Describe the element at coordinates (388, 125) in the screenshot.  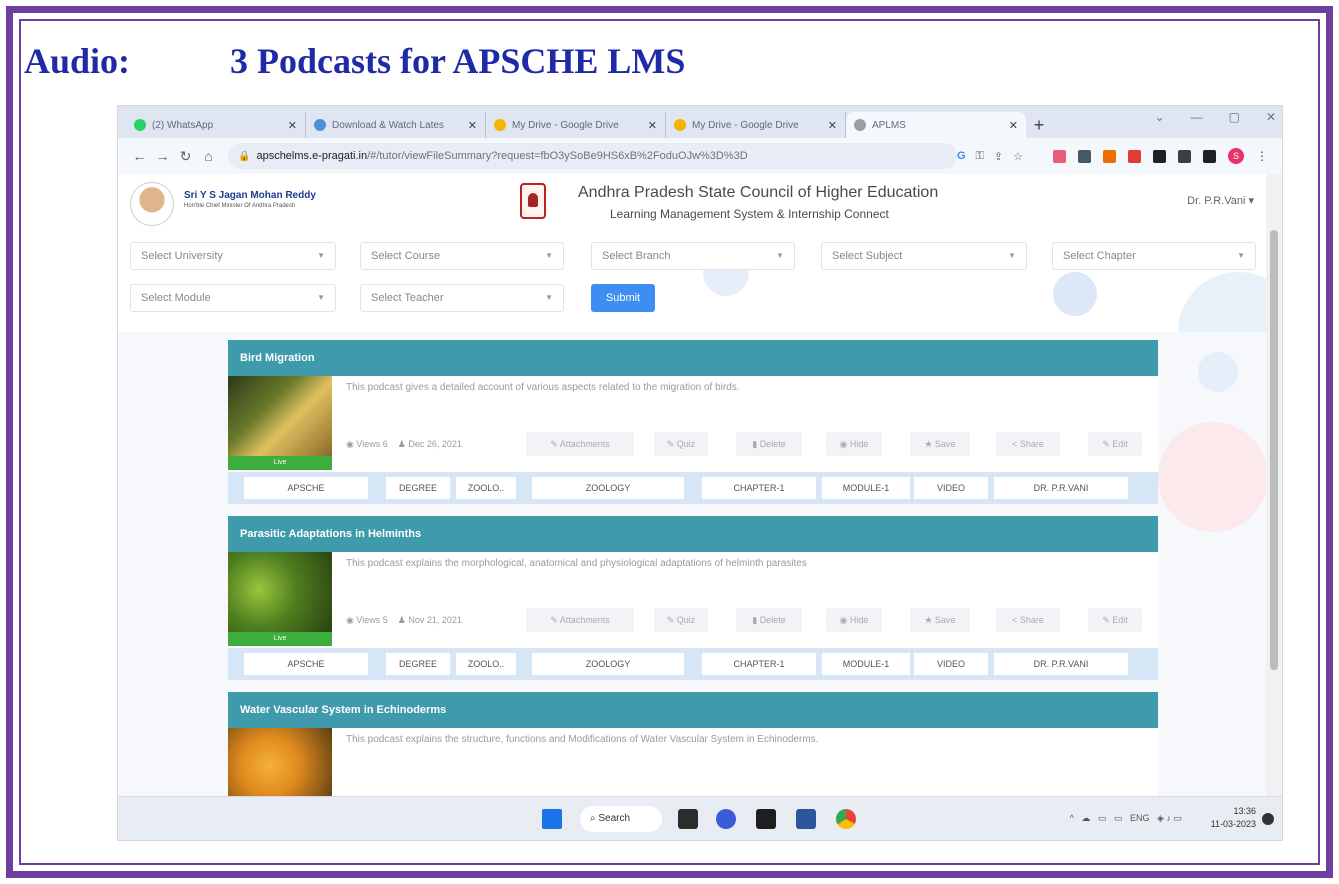
I see `tab-label: Download & Watch Lates` at that location.